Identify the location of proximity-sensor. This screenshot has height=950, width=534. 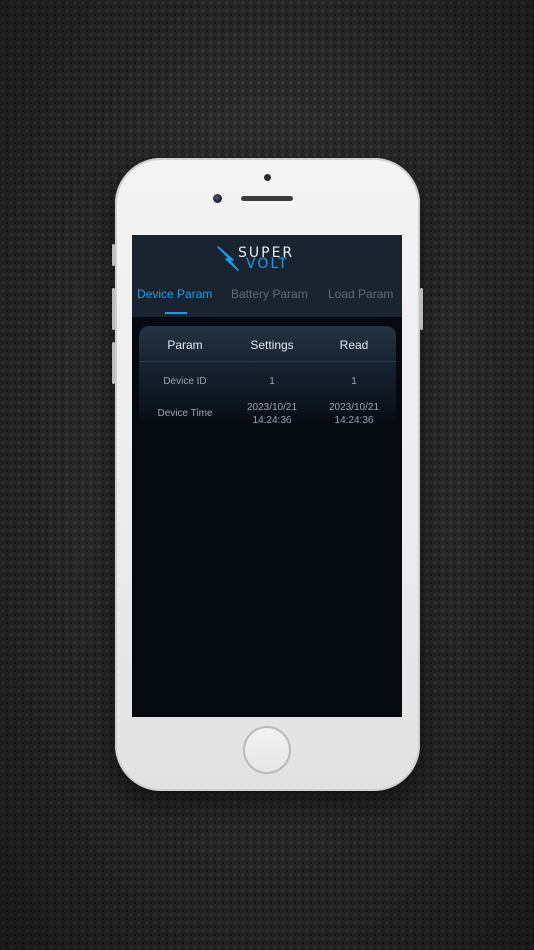
(267, 177).